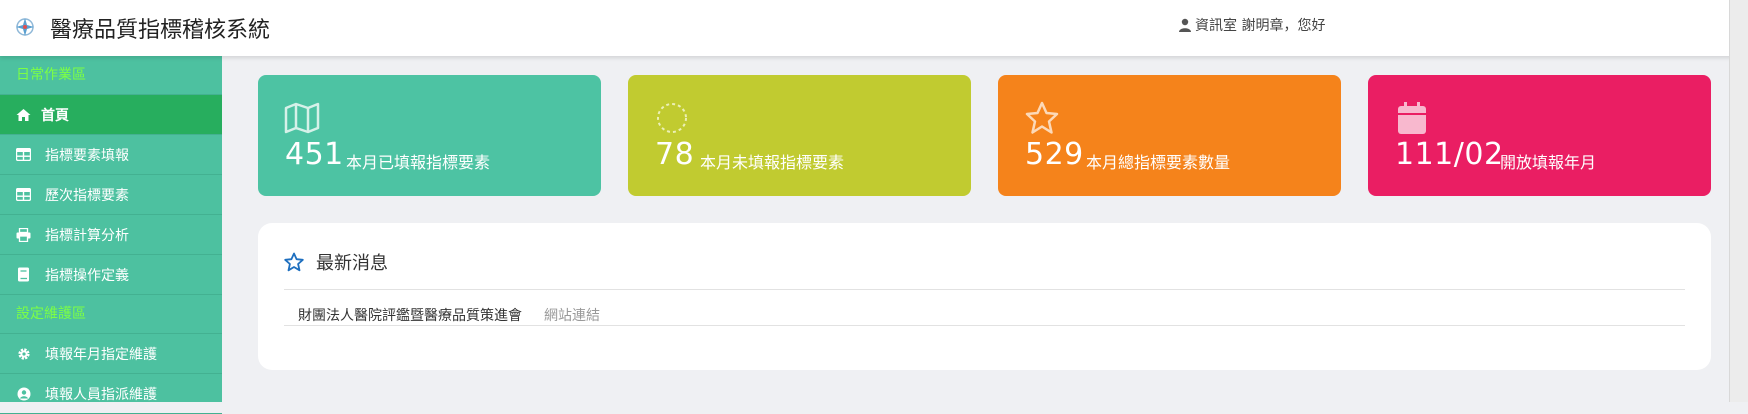 The height and width of the screenshot is (414, 1748). Describe the element at coordinates (1738, 201) in the screenshot. I see `page-scrollbar` at that location.